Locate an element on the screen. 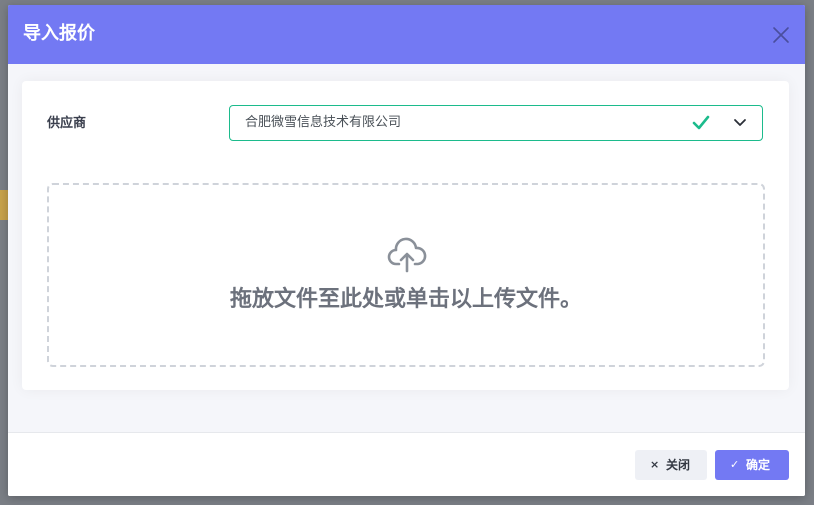  close-button-label: 关闭 is located at coordinates (678, 465).